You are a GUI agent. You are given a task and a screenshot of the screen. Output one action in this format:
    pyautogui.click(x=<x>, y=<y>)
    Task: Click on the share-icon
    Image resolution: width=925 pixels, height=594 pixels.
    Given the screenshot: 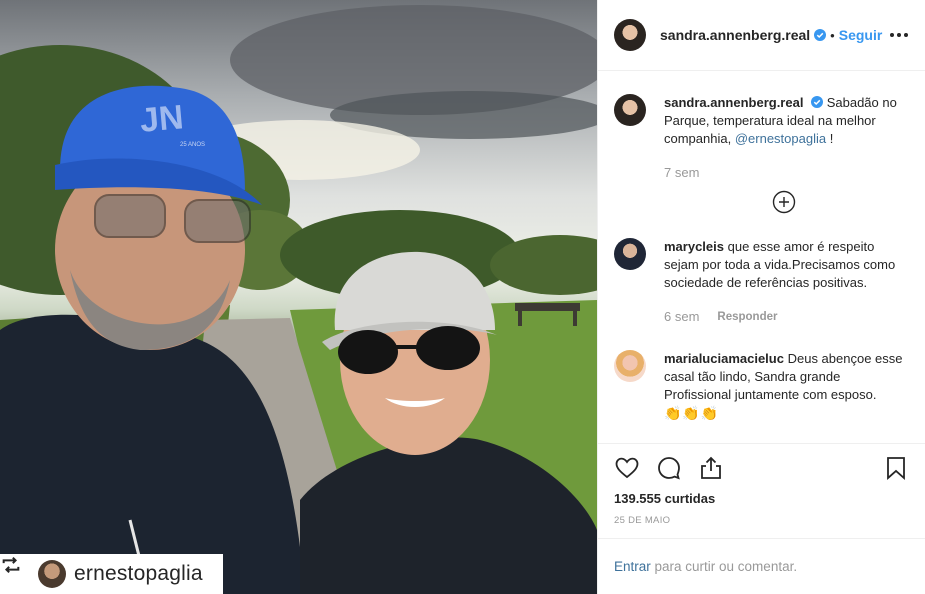 What is the action you would take?
    pyautogui.click(x=711, y=468)
    